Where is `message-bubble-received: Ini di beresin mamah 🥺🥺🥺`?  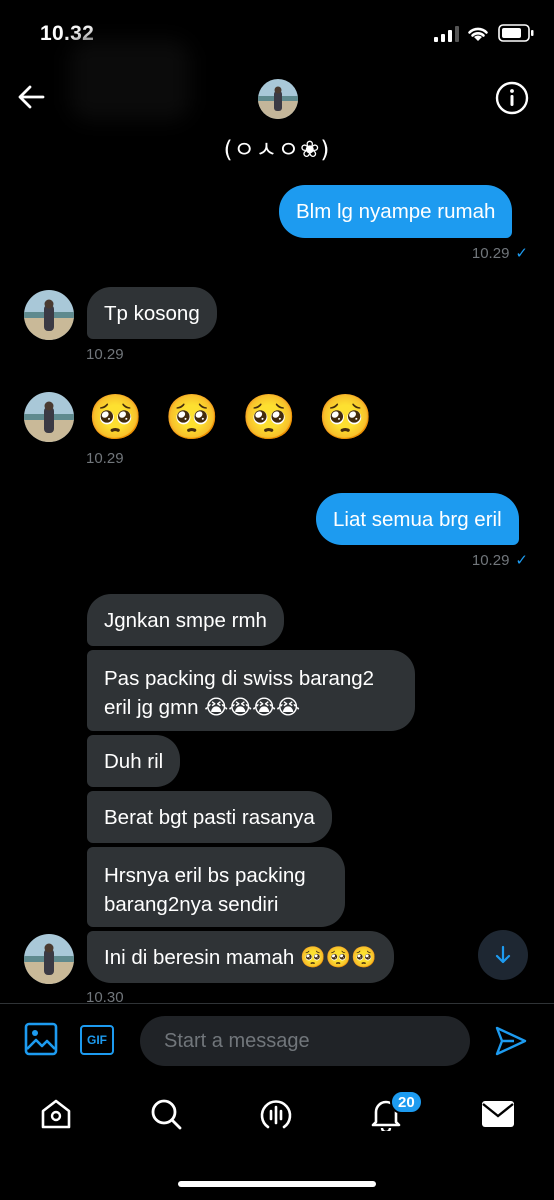
message-bubble-received: Ini di beresin mamah 🥺🥺🥺 is located at coordinates (240, 957).